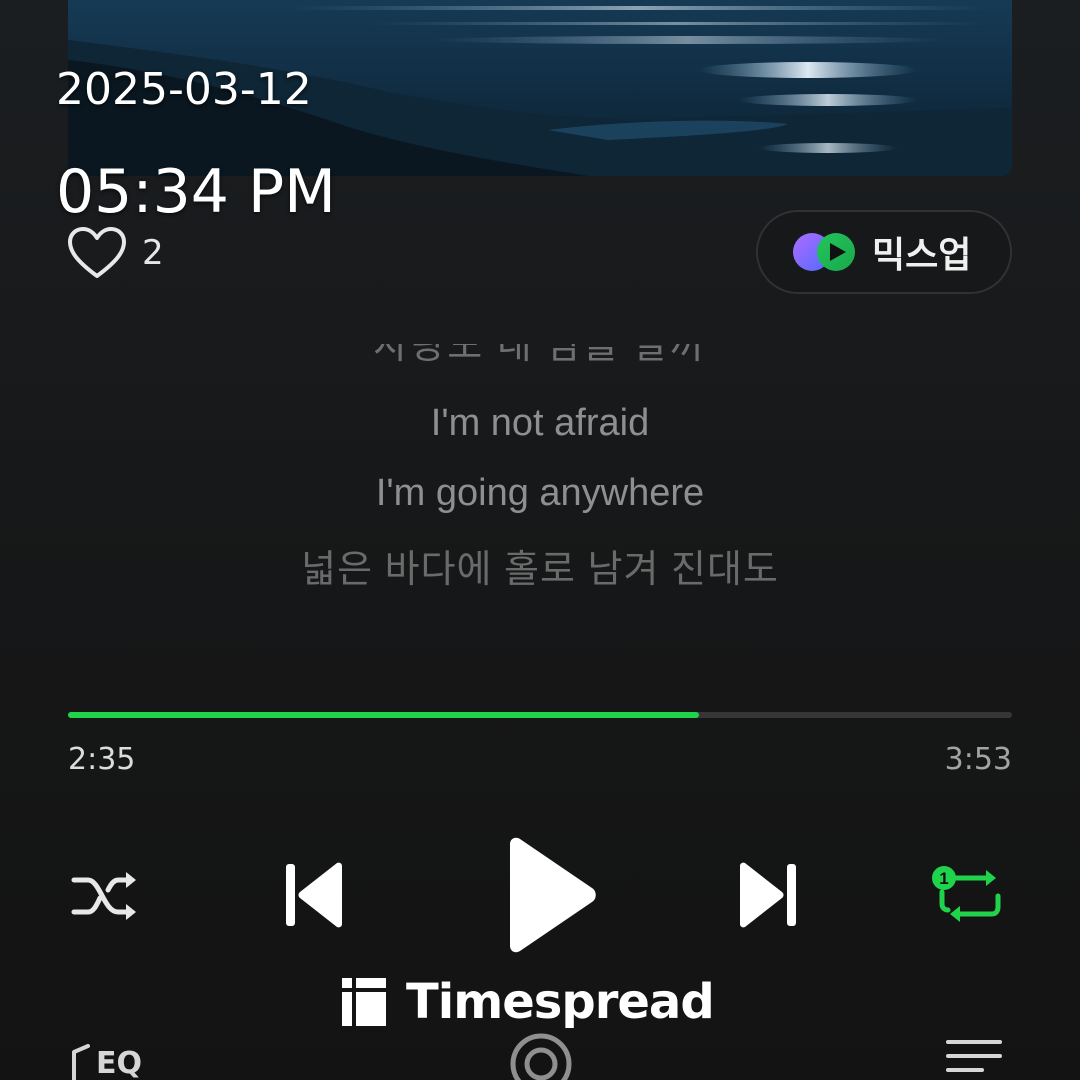 This screenshot has height=1080, width=1080. What do you see at coordinates (922, 255) in the screenshot?
I see `mixup-label: 믹스업` at bounding box center [922, 255].